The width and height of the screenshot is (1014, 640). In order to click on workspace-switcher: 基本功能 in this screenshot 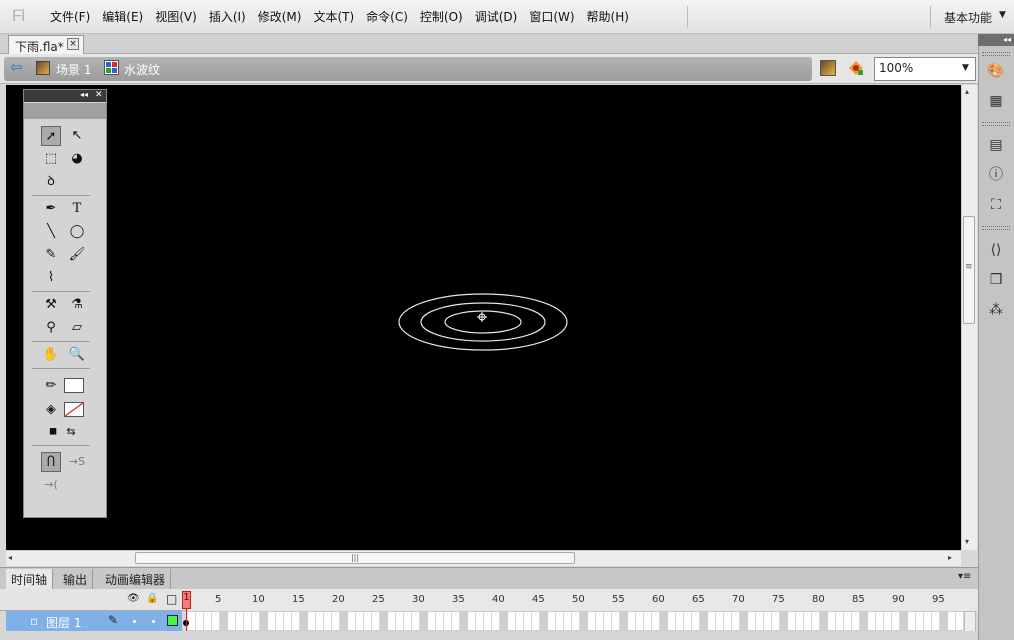, I will do `click(968, 17)`.